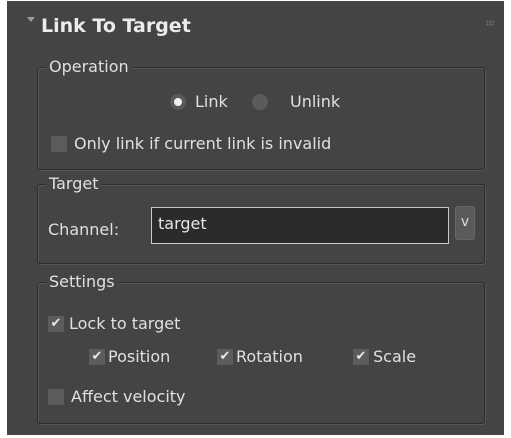 The height and width of the screenshot is (438, 511). I want to click on collapse-triangle-icon, so click(31, 19).